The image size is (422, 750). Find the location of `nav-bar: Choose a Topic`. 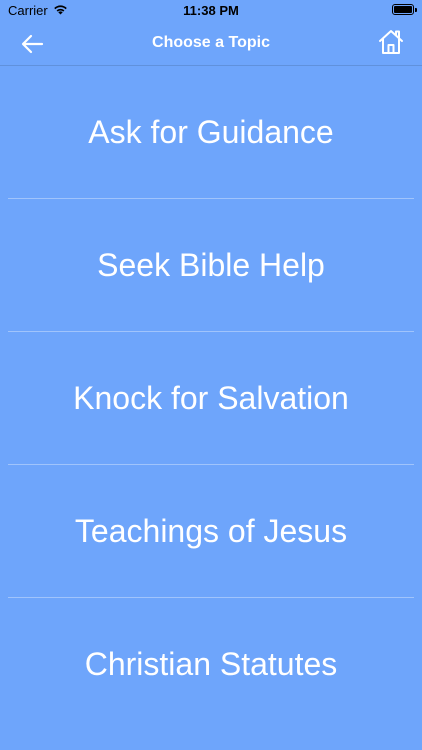

nav-bar: Choose a Topic is located at coordinates (211, 44).